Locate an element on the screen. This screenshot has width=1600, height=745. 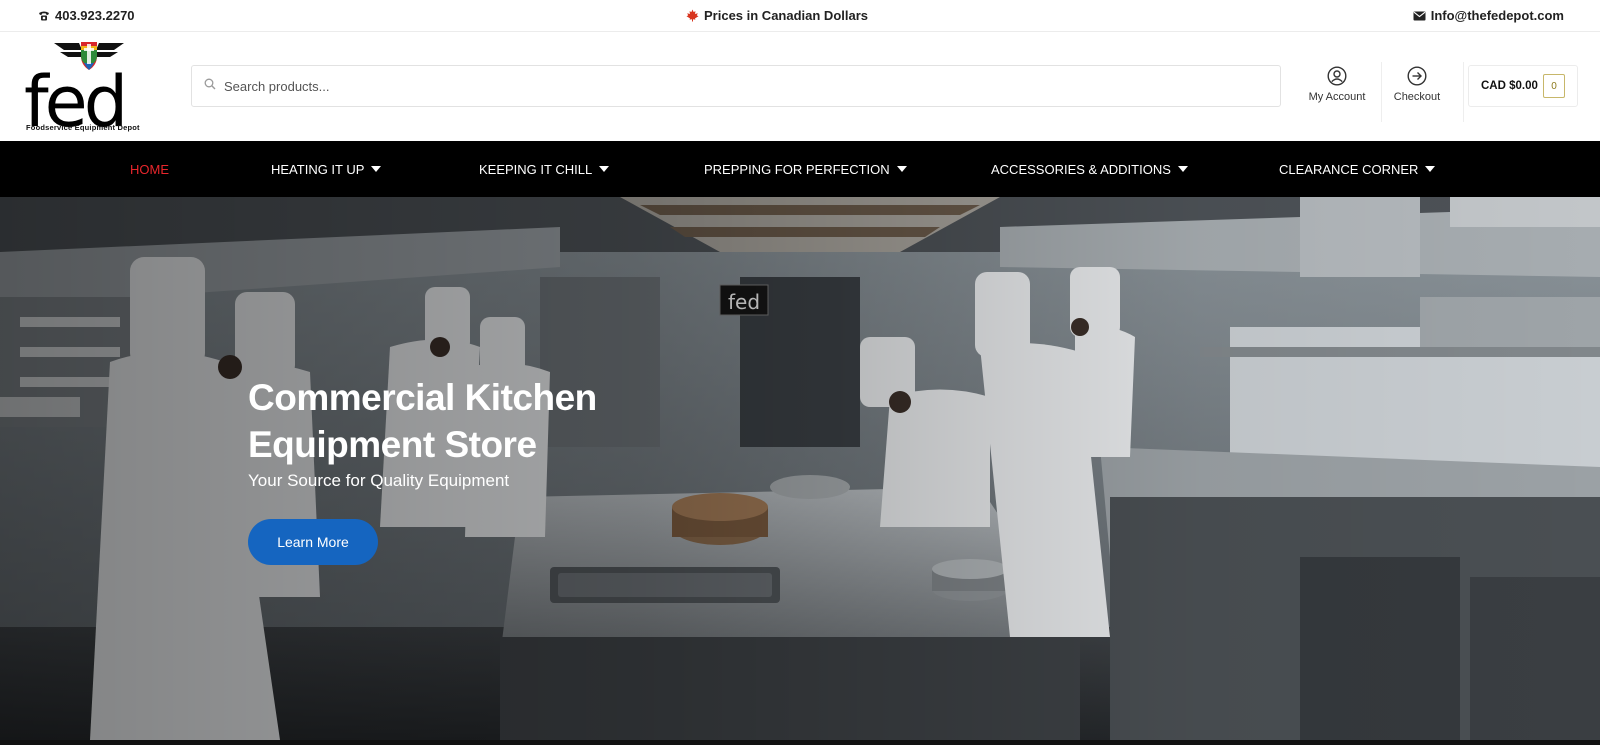
phone-icon is located at coordinates (44, 16).